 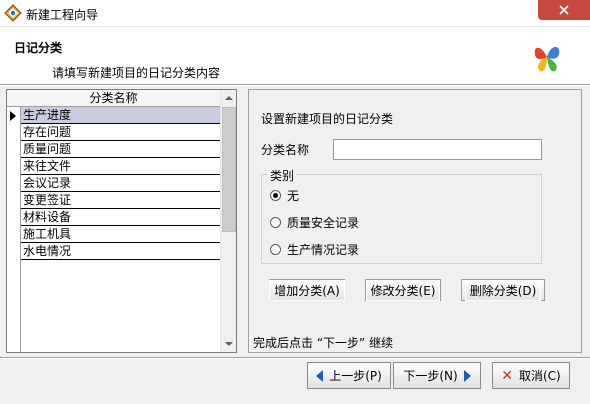 I want to click on next-button: 下一步(N), so click(x=437, y=375).